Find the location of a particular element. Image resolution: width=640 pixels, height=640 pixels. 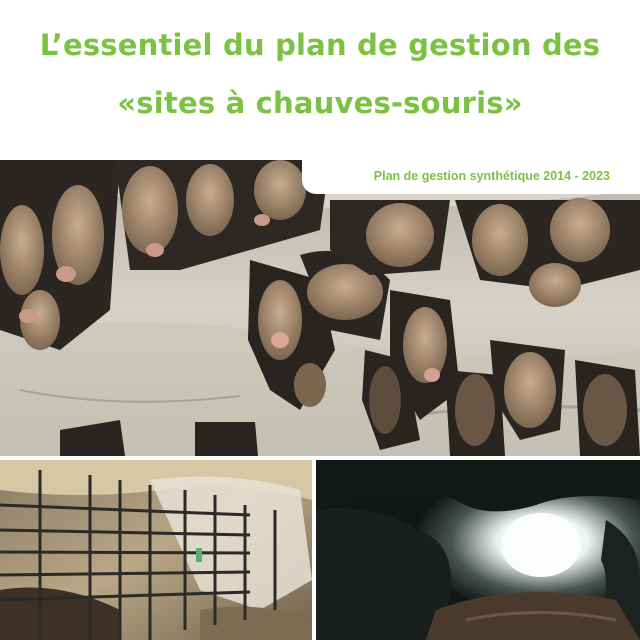

daylight-opening is located at coordinates (541, 545).